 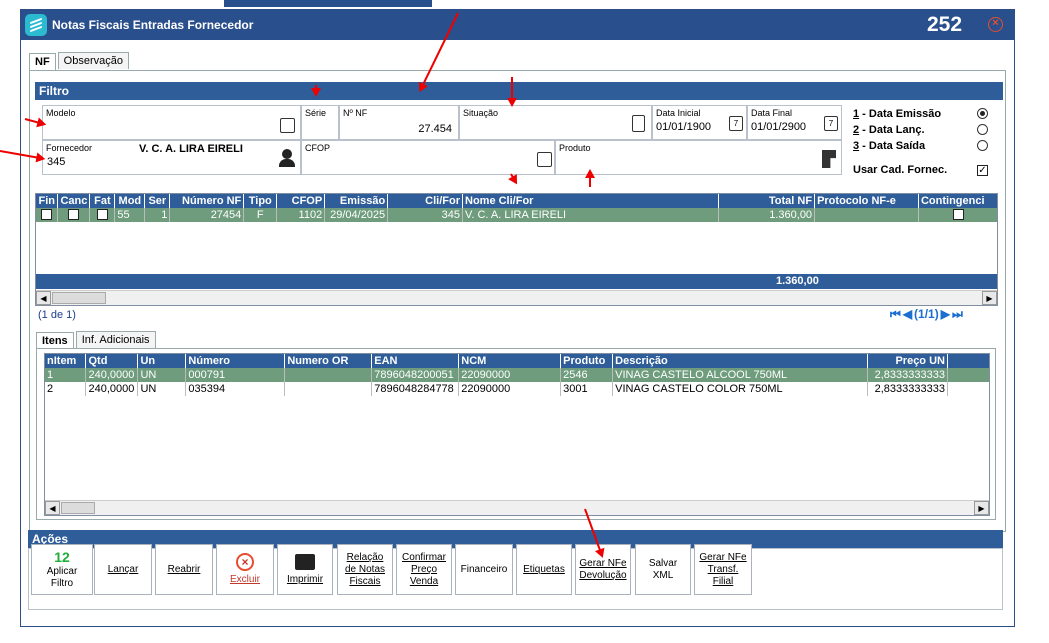 I want to click on relacao-notas-button: Relação de Notas Fiscais, so click(x=365, y=569).